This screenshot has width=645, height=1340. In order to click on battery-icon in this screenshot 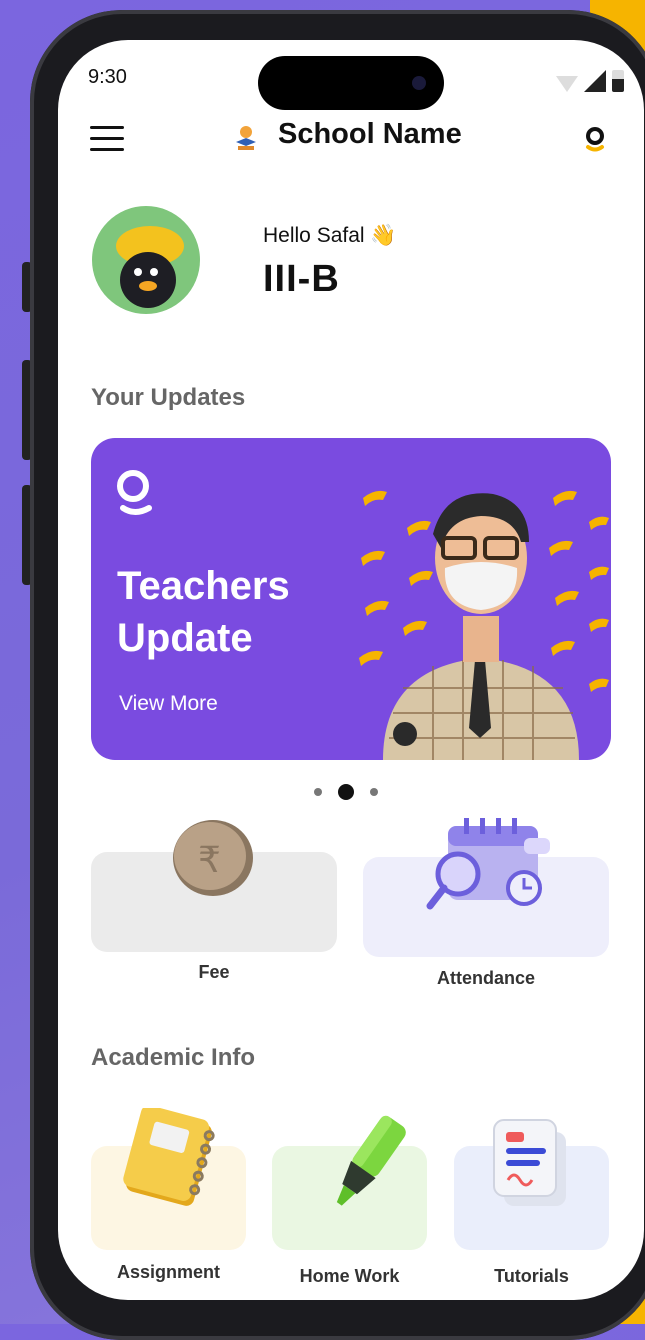, I will do `click(618, 81)`.